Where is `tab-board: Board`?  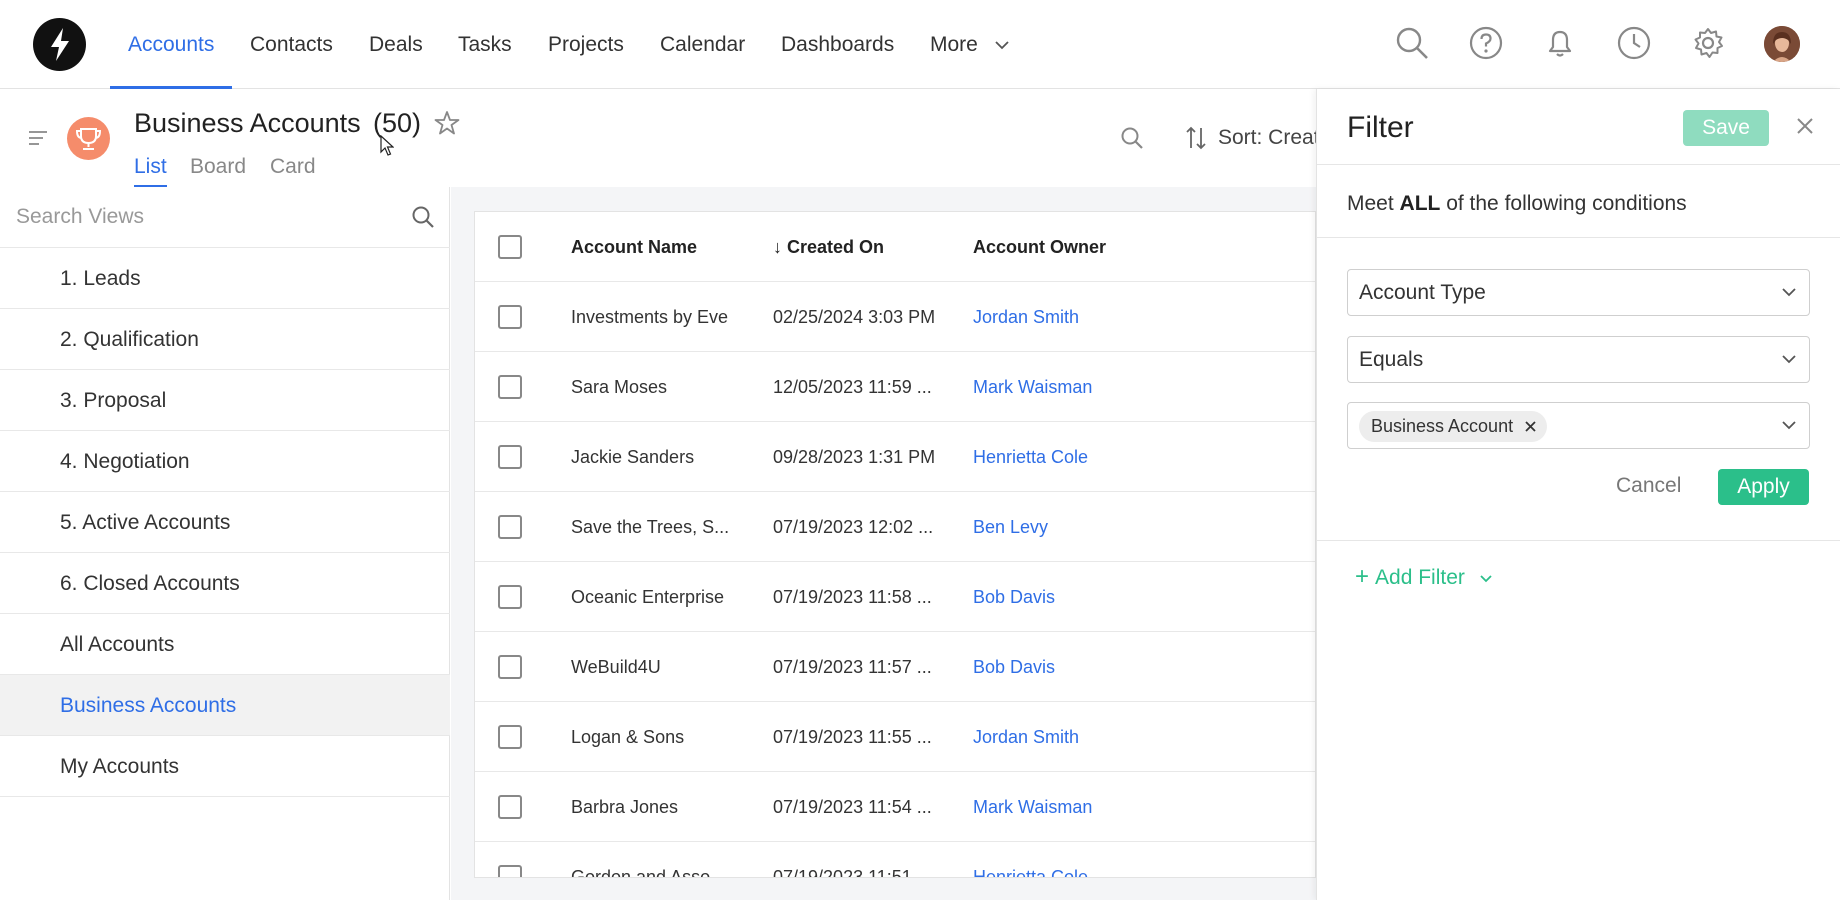 tab-board: Board is located at coordinates (218, 167).